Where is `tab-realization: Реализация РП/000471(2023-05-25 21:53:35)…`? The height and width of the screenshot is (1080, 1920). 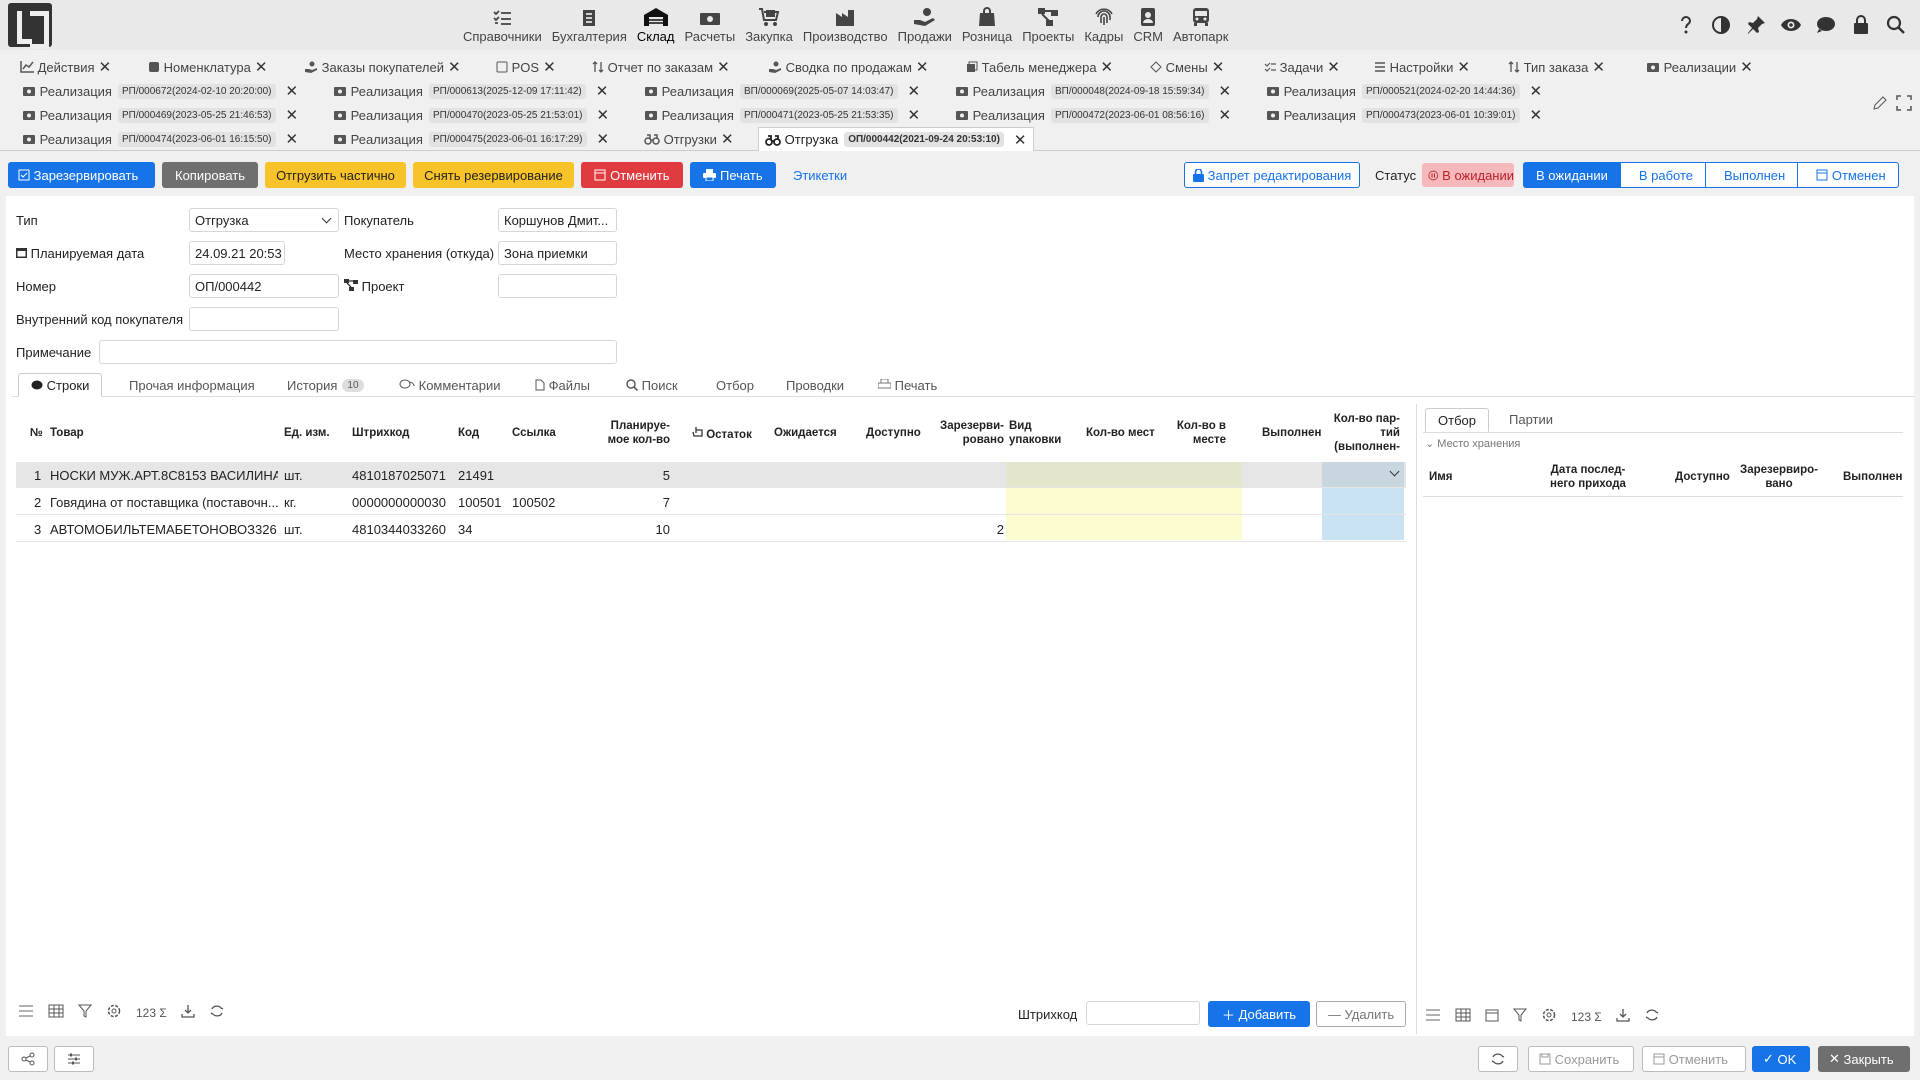
tab-realization: Реализация РП/000471(2023-05-25 21:53:35)… is located at coordinates (782, 115).